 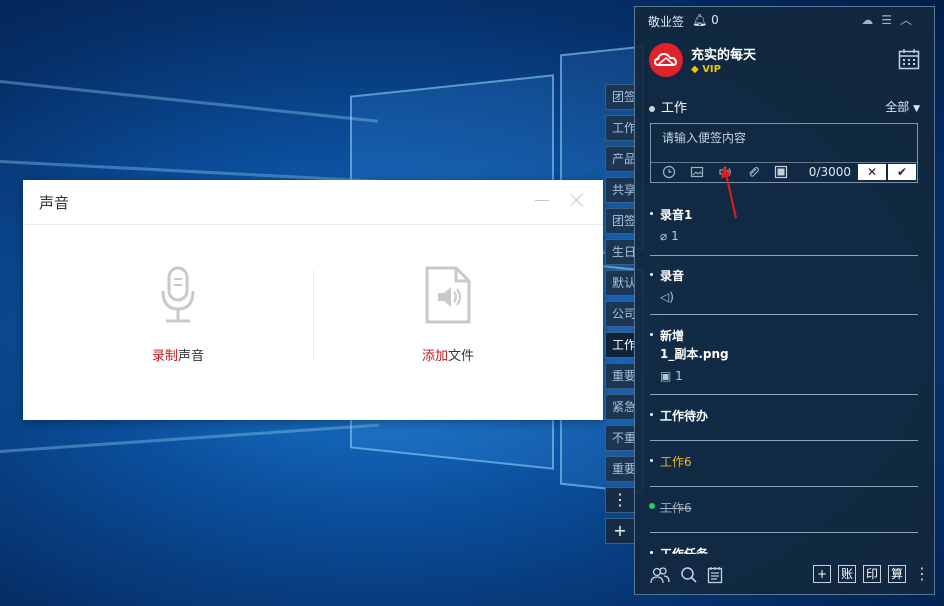 I want to click on bottom-toolbar: + 账 印 算 ⋮, so click(x=784, y=574).